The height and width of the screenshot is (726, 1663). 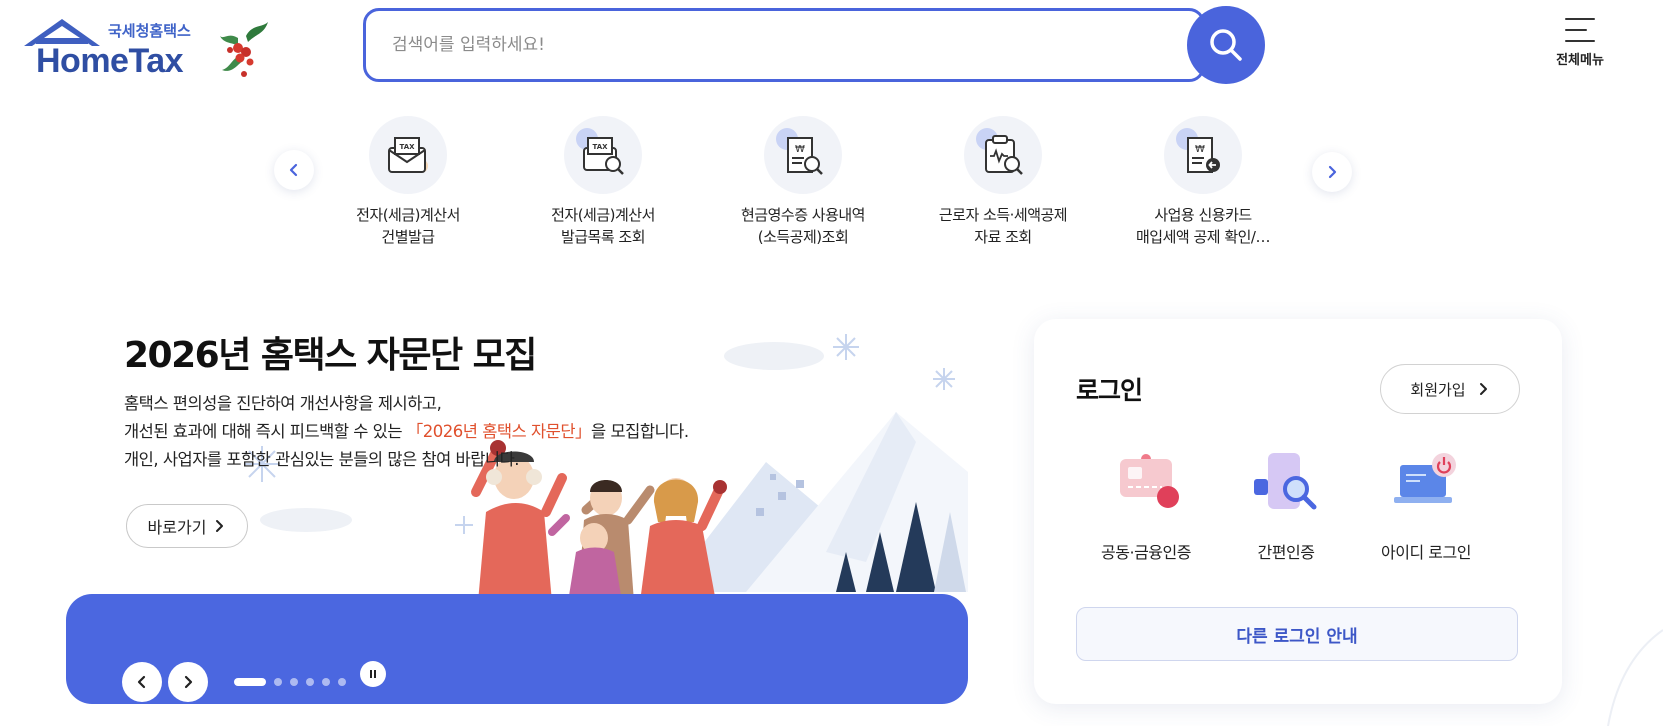 I want to click on quick-menu-item: TAX 전자(세금)계산서 발급목록 조회, so click(x=603, y=182).